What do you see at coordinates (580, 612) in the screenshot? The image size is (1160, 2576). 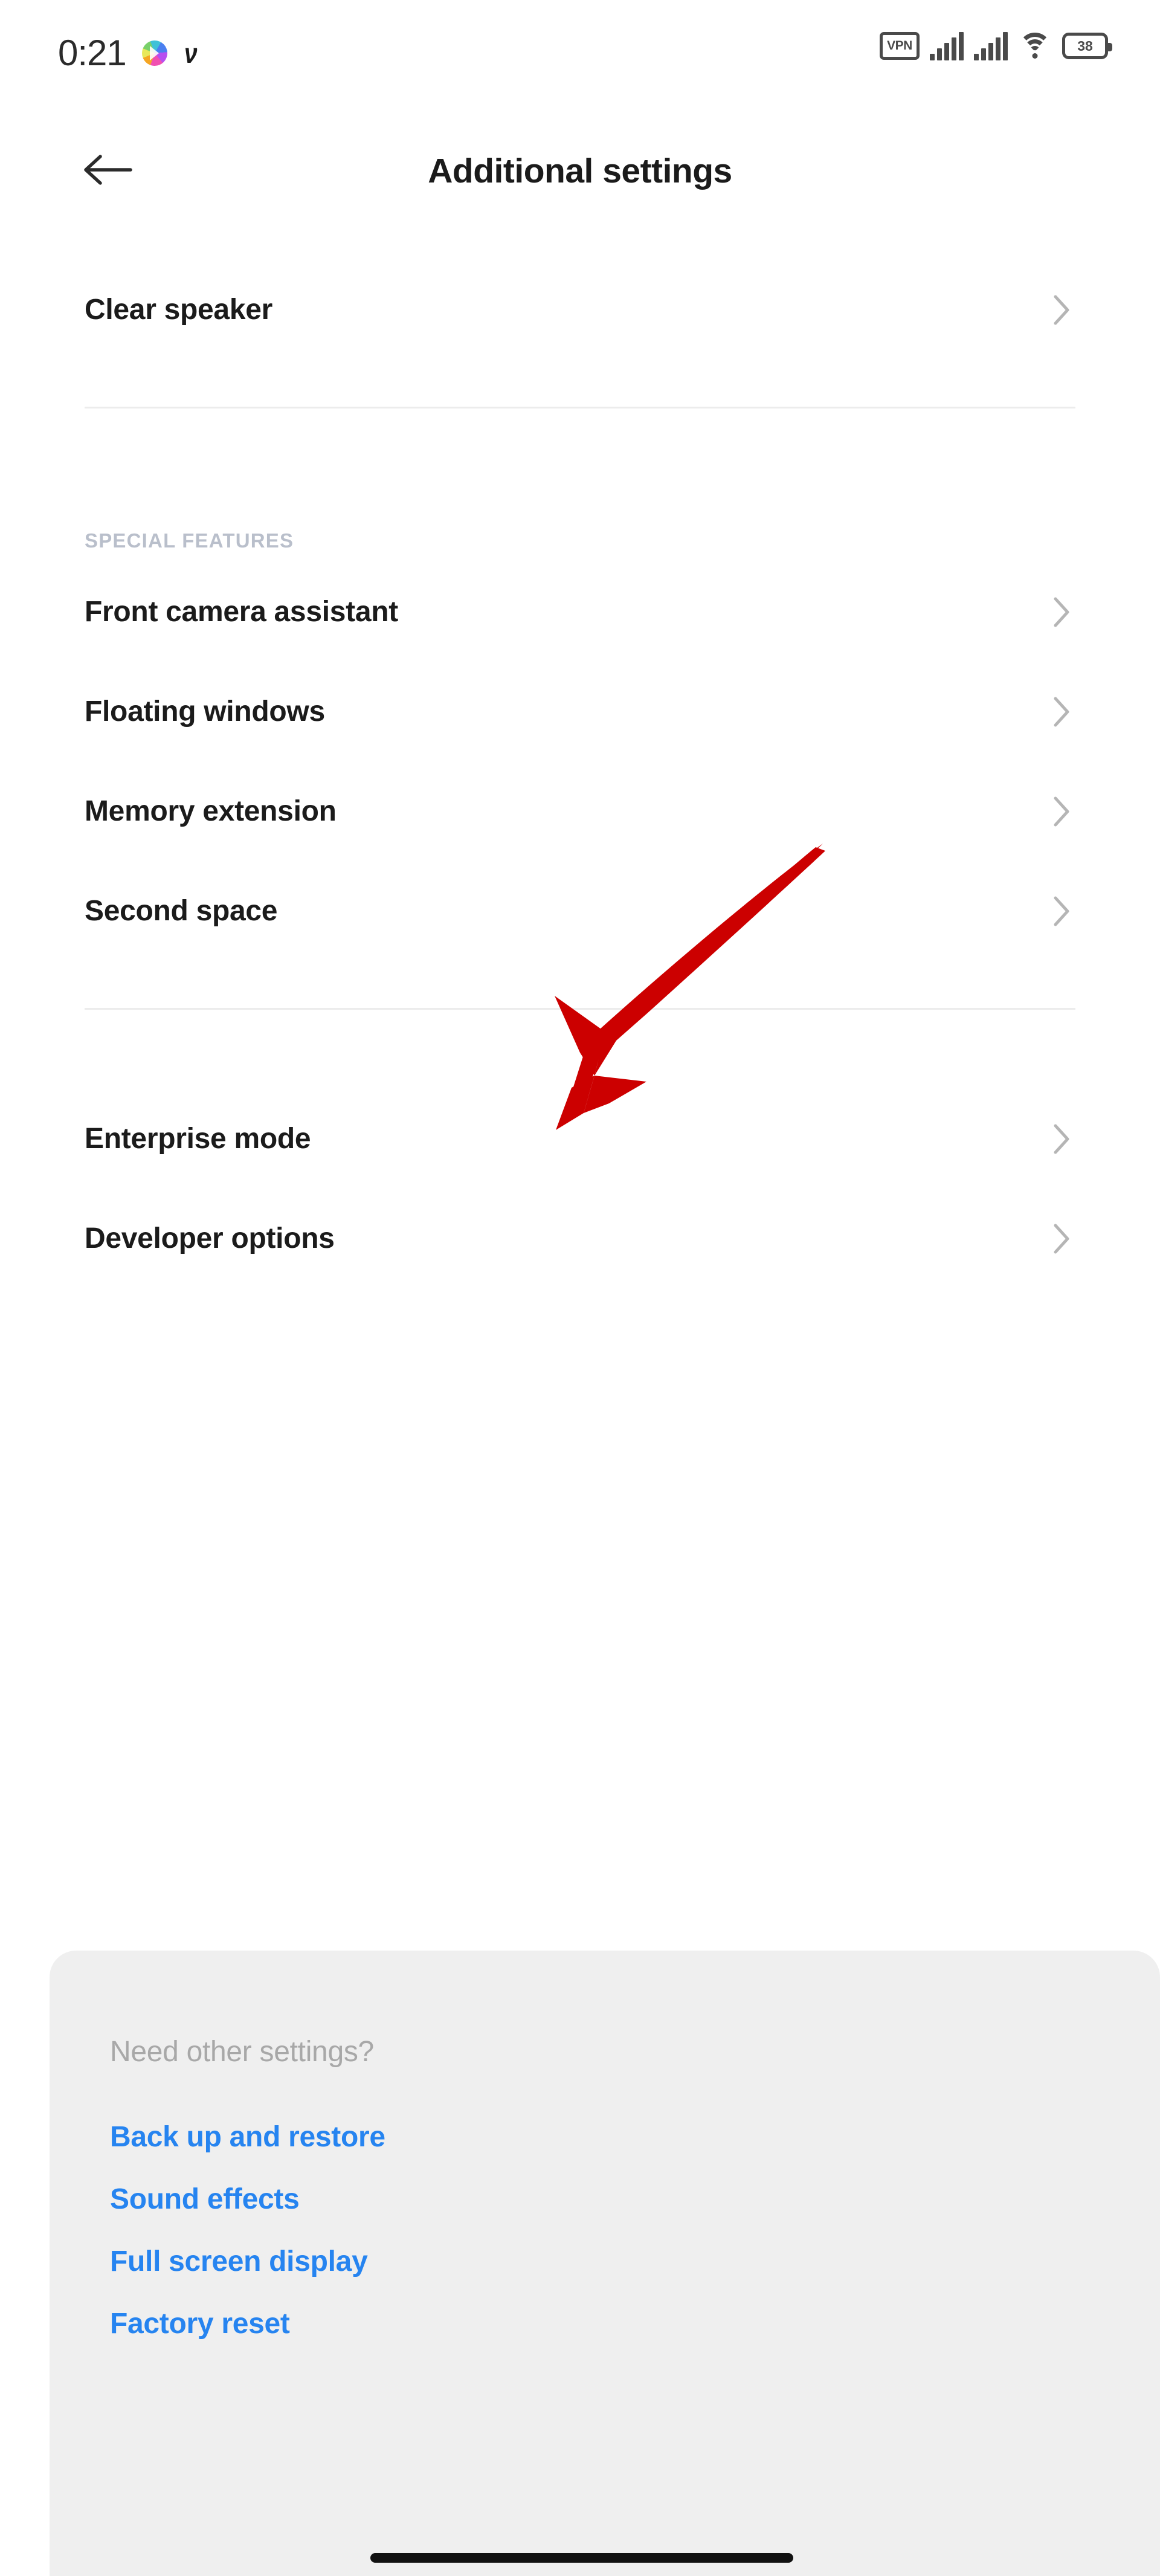 I see `list-item-front-camera-assistant: Front camera assistant` at bounding box center [580, 612].